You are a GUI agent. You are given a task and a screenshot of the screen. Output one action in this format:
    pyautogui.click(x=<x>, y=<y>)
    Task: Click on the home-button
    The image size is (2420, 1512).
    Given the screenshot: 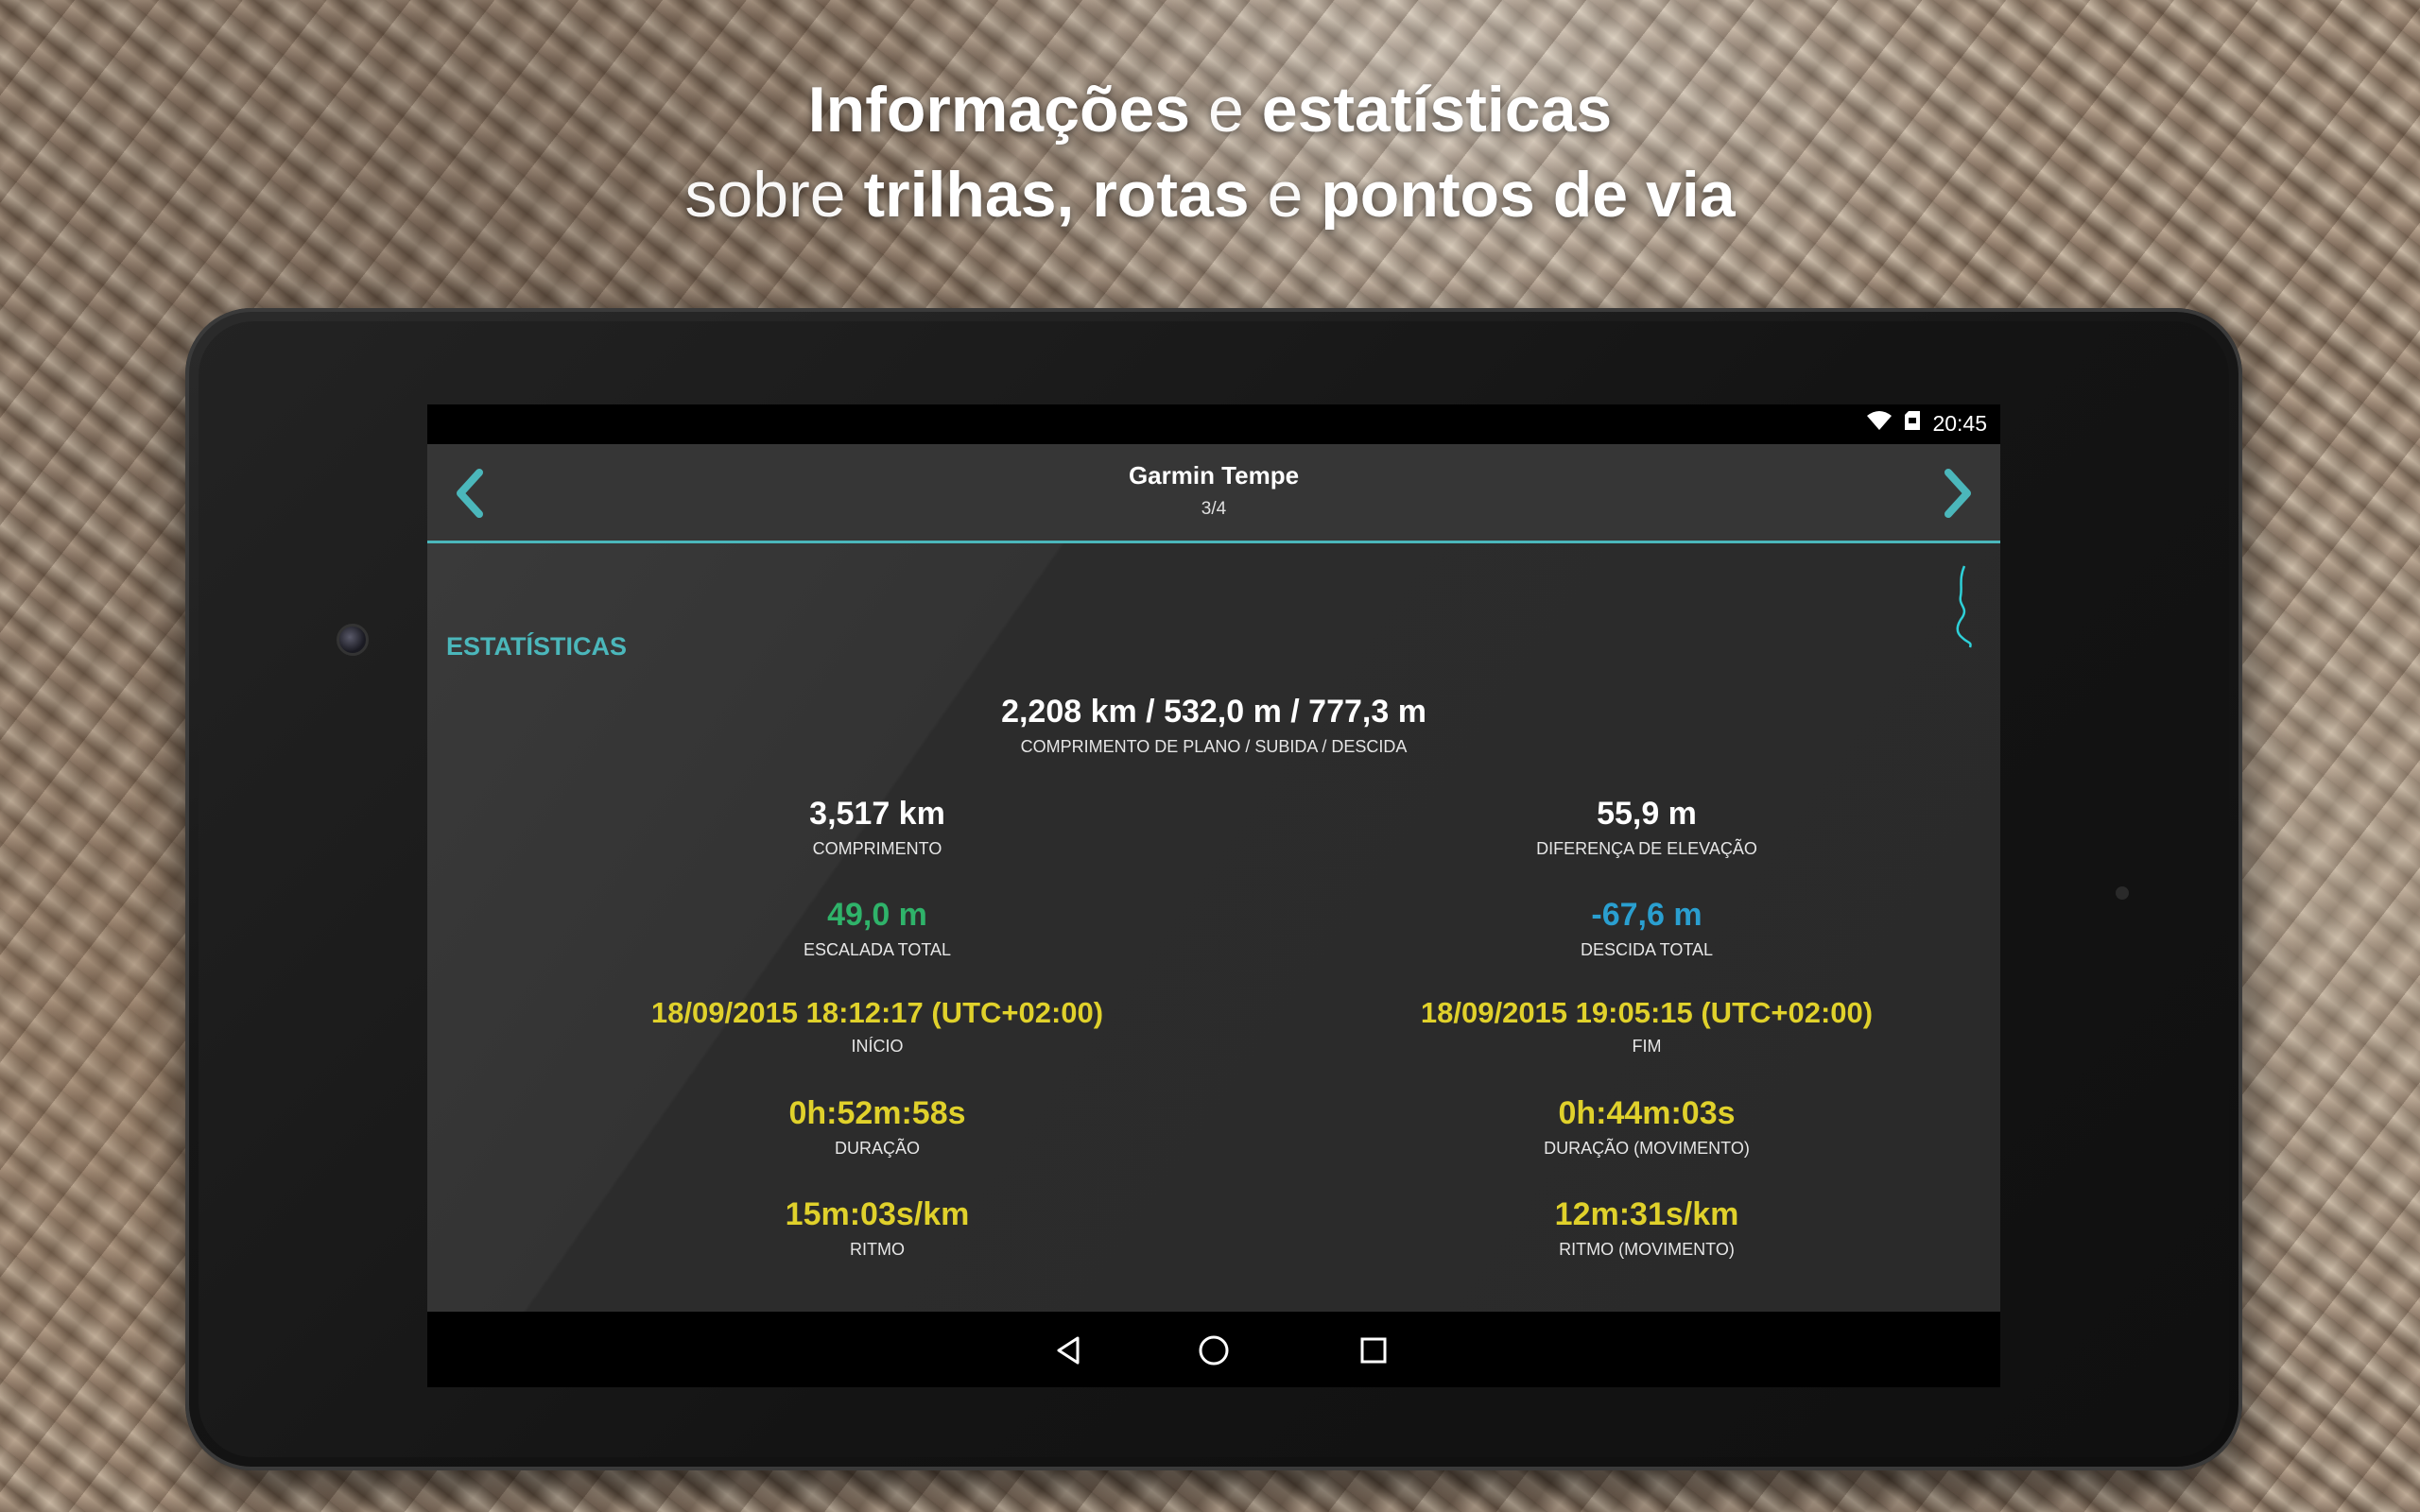 What is the action you would take?
    pyautogui.click(x=1213, y=1350)
    